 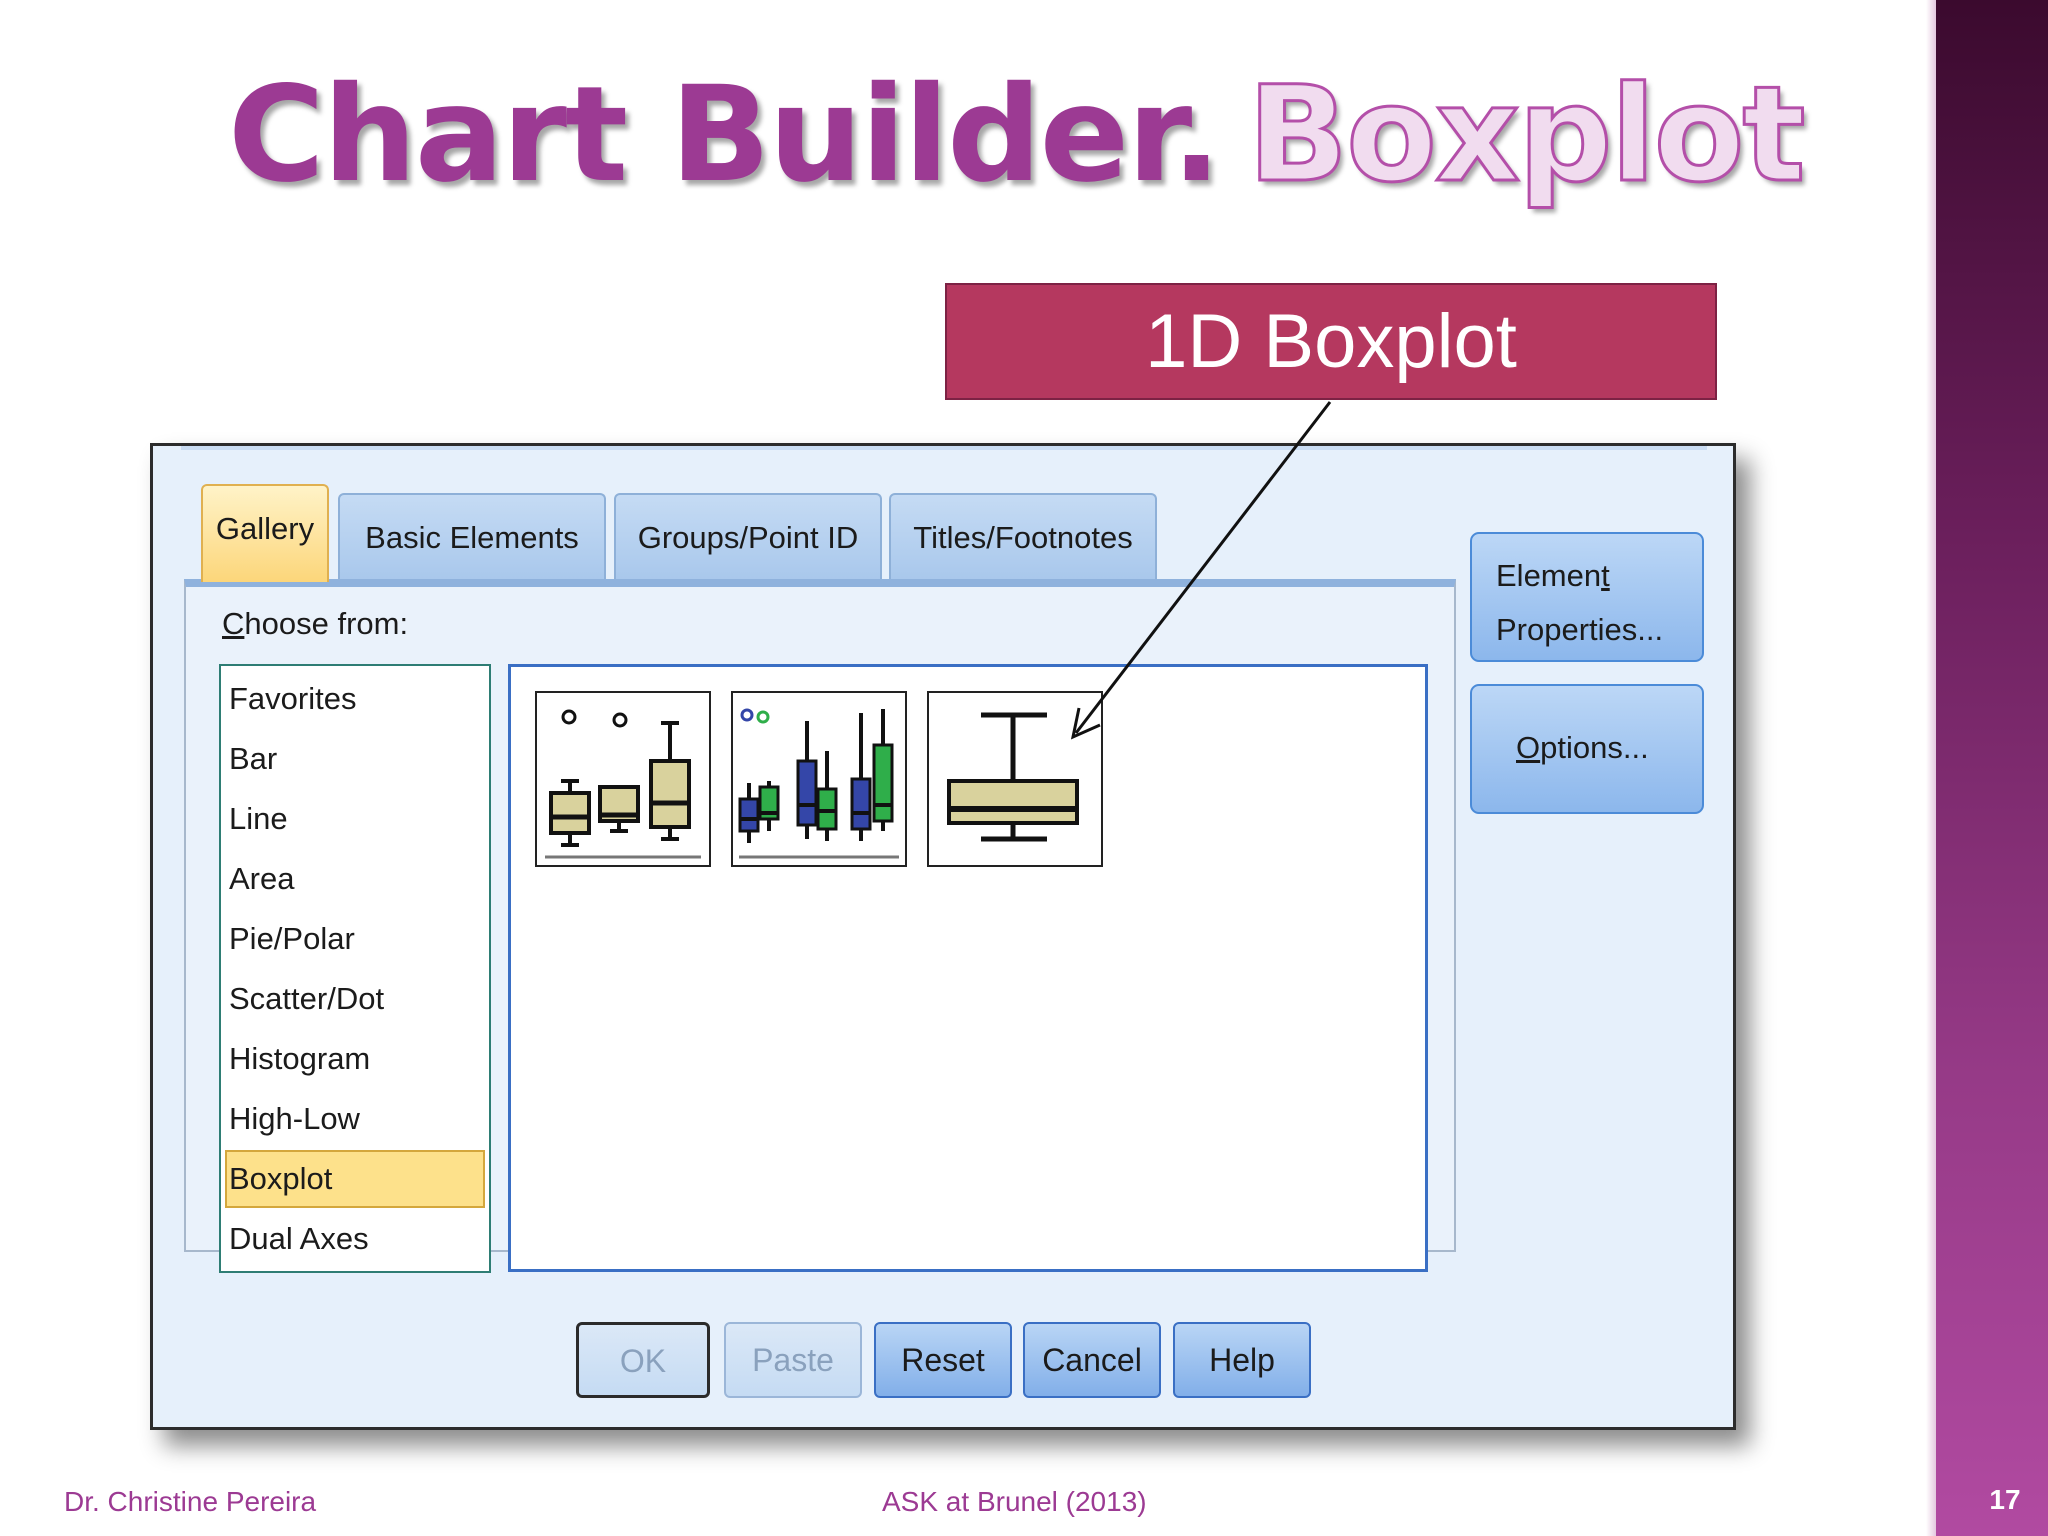 I want to click on slide-title: Chart Builder. Boxplot, so click(x=1017, y=135).